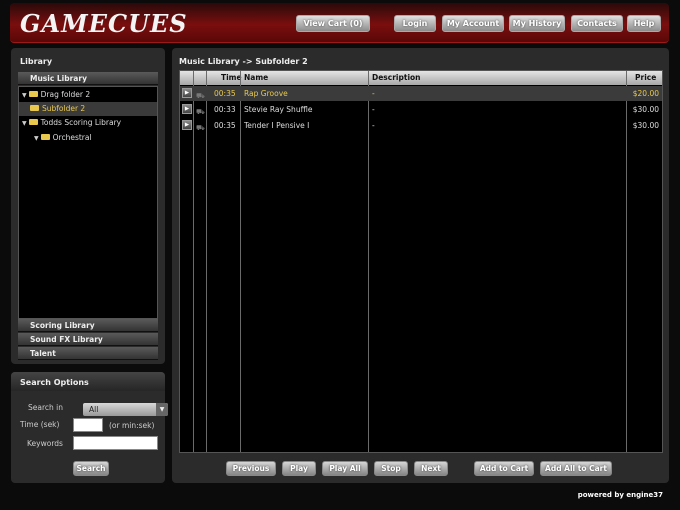 This screenshot has width=680, height=510. I want to click on table-row: ▶ ⛟ 00:35 Tender I Pensive I - $30.00, so click(421, 125).